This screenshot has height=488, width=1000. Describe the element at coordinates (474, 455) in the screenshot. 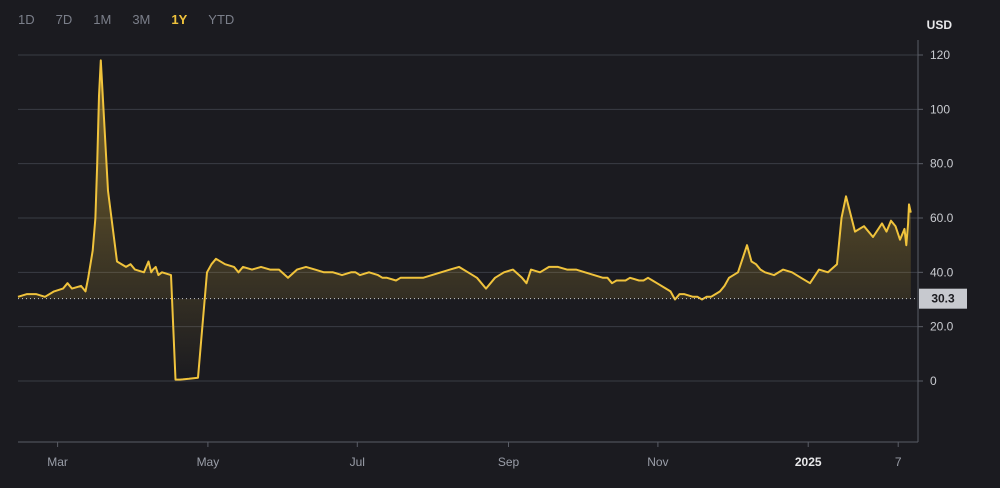

I see `x-axis-ticks: Mar May Jul Sep Nov 2025 7` at that location.